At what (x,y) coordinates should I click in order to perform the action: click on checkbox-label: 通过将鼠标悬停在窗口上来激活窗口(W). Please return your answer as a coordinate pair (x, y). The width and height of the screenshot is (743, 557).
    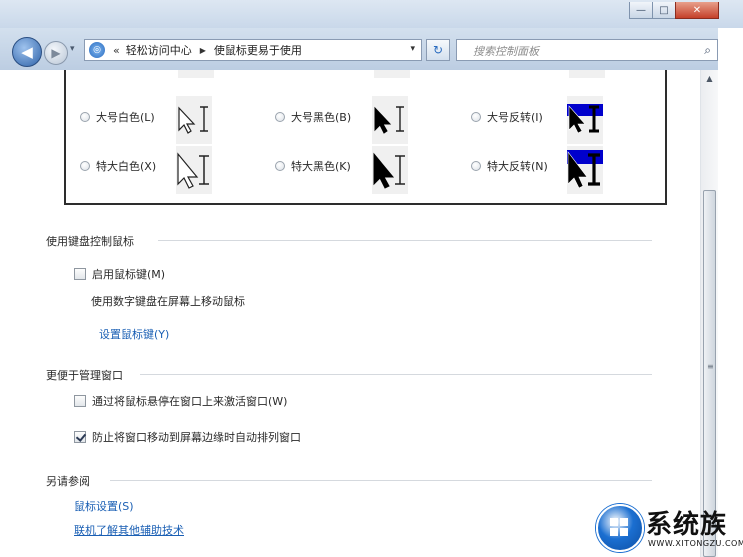
    Looking at the image, I should click on (190, 401).